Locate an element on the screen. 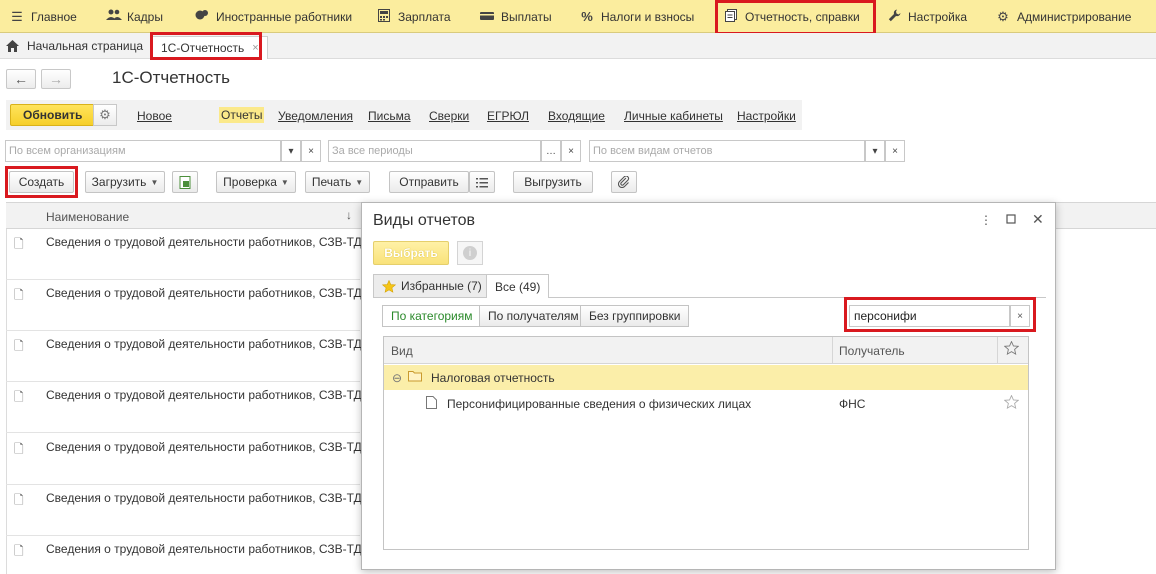  arrow-right-icon: → is located at coordinates (56, 79).